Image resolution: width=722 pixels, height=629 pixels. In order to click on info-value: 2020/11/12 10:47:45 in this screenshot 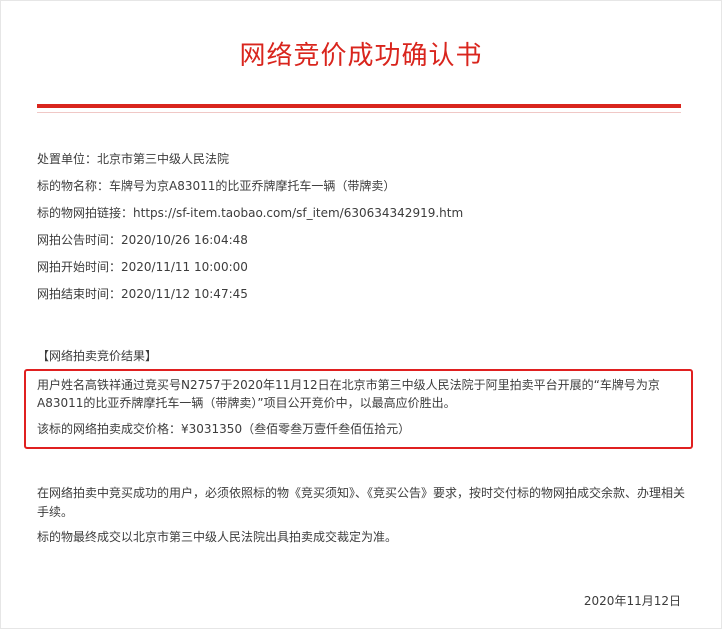, I will do `click(184, 294)`.